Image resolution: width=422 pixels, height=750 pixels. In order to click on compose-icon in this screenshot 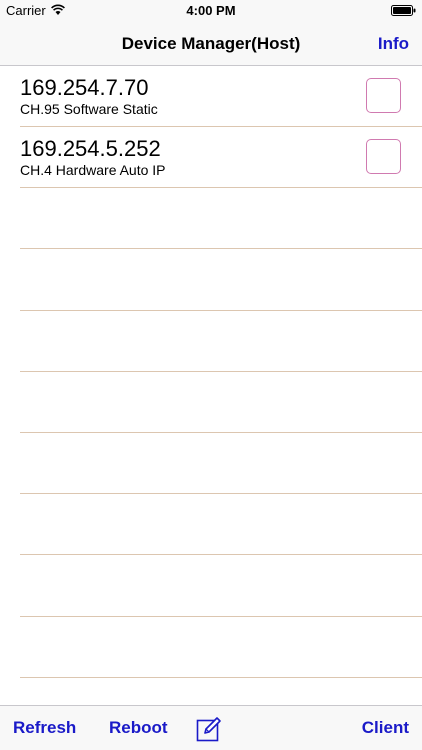, I will do `click(209, 729)`.